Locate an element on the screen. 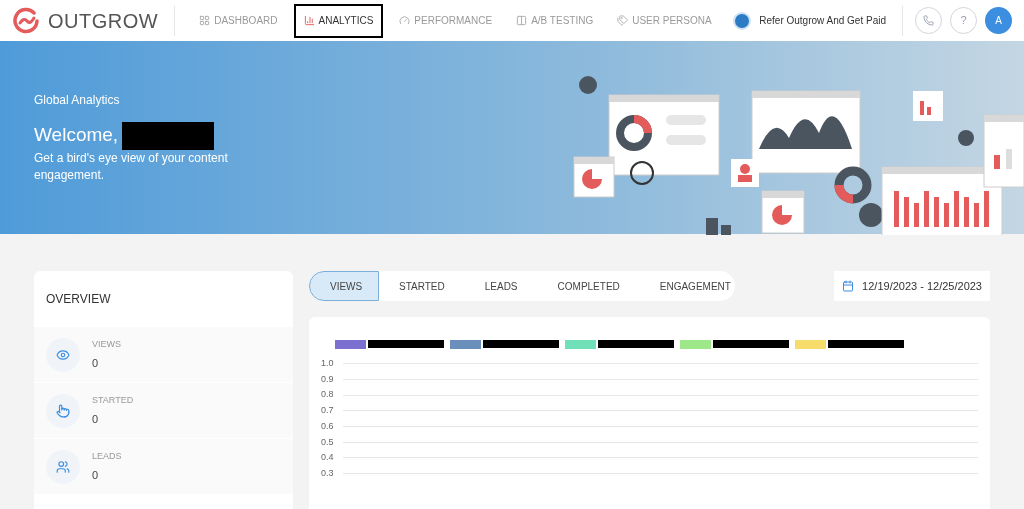 The image size is (1024, 509). gauge-icon is located at coordinates (405, 20).